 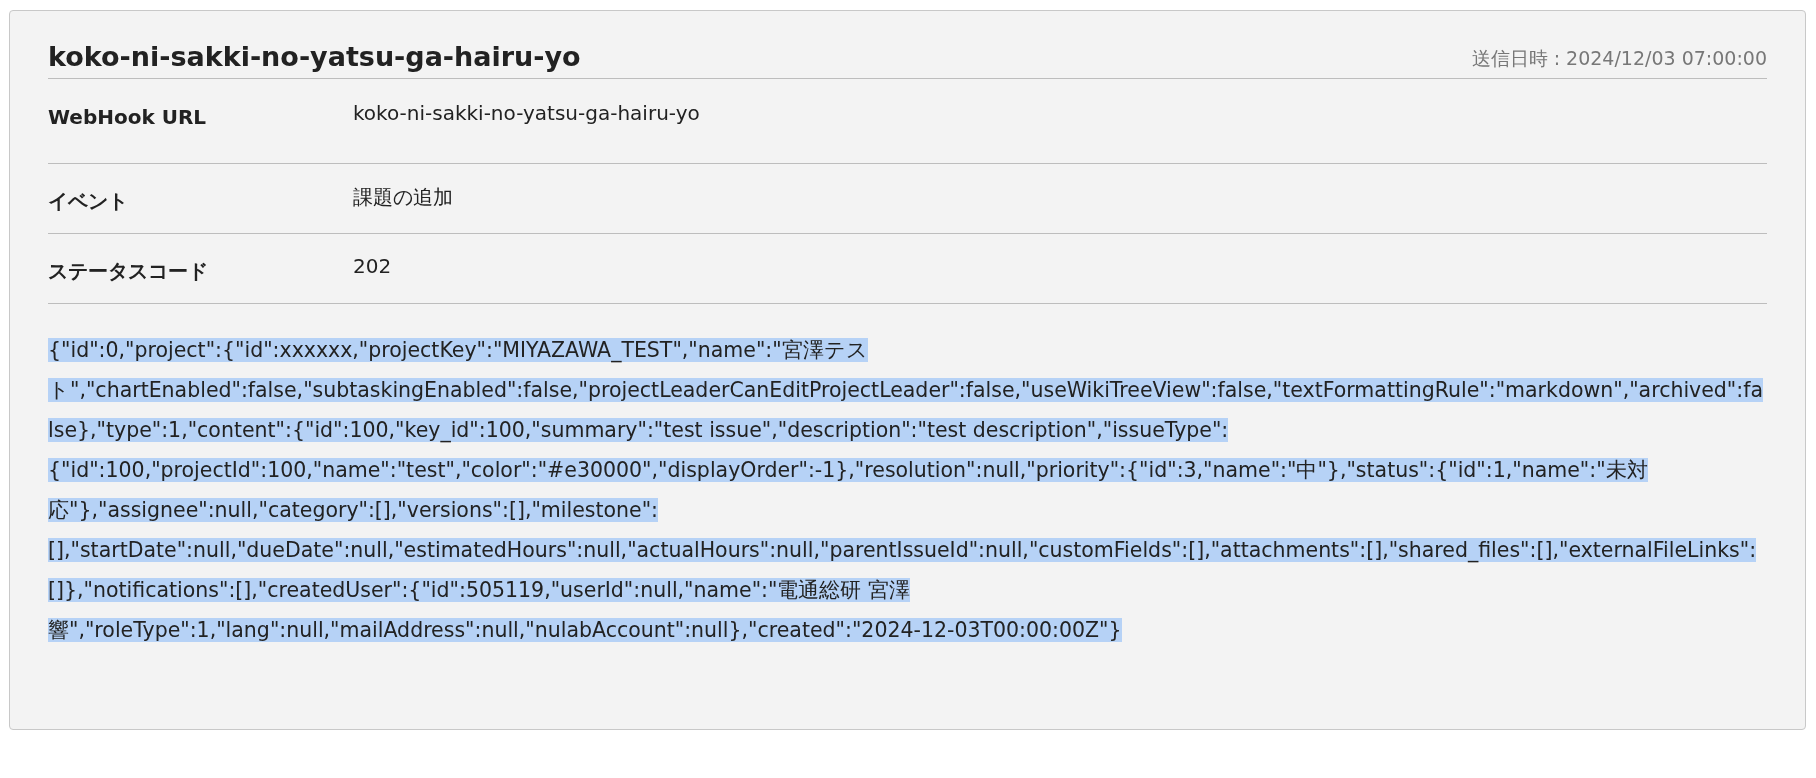 What do you see at coordinates (88, 201) in the screenshot?
I see `field-label: イベント` at bounding box center [88, 201].